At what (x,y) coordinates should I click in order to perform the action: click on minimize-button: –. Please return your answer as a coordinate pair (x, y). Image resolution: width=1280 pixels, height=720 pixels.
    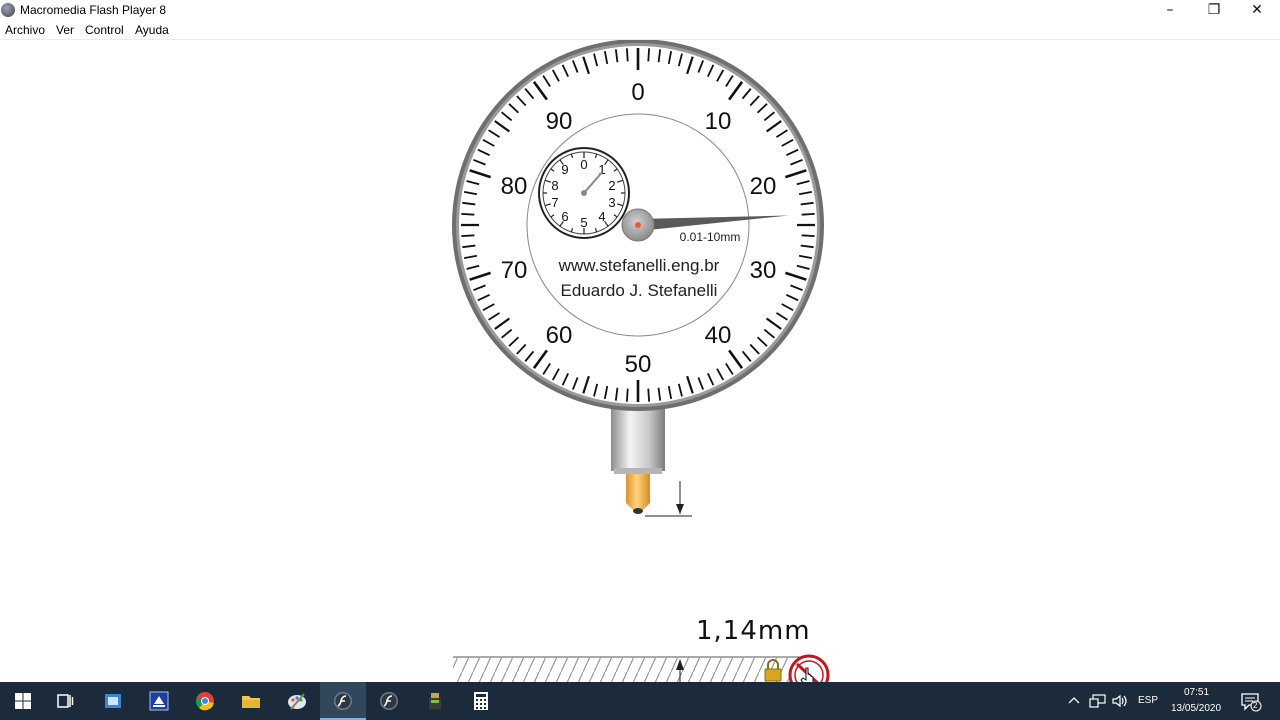
    Looking at the image, I should click on (1170, 10).